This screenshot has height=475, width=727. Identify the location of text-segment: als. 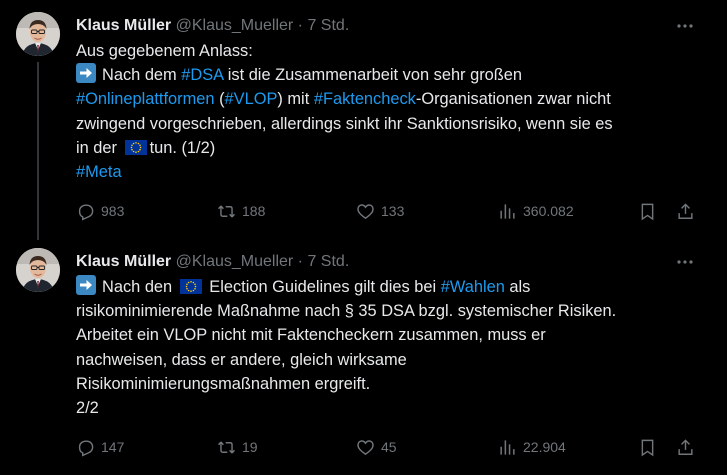
(520, 287).